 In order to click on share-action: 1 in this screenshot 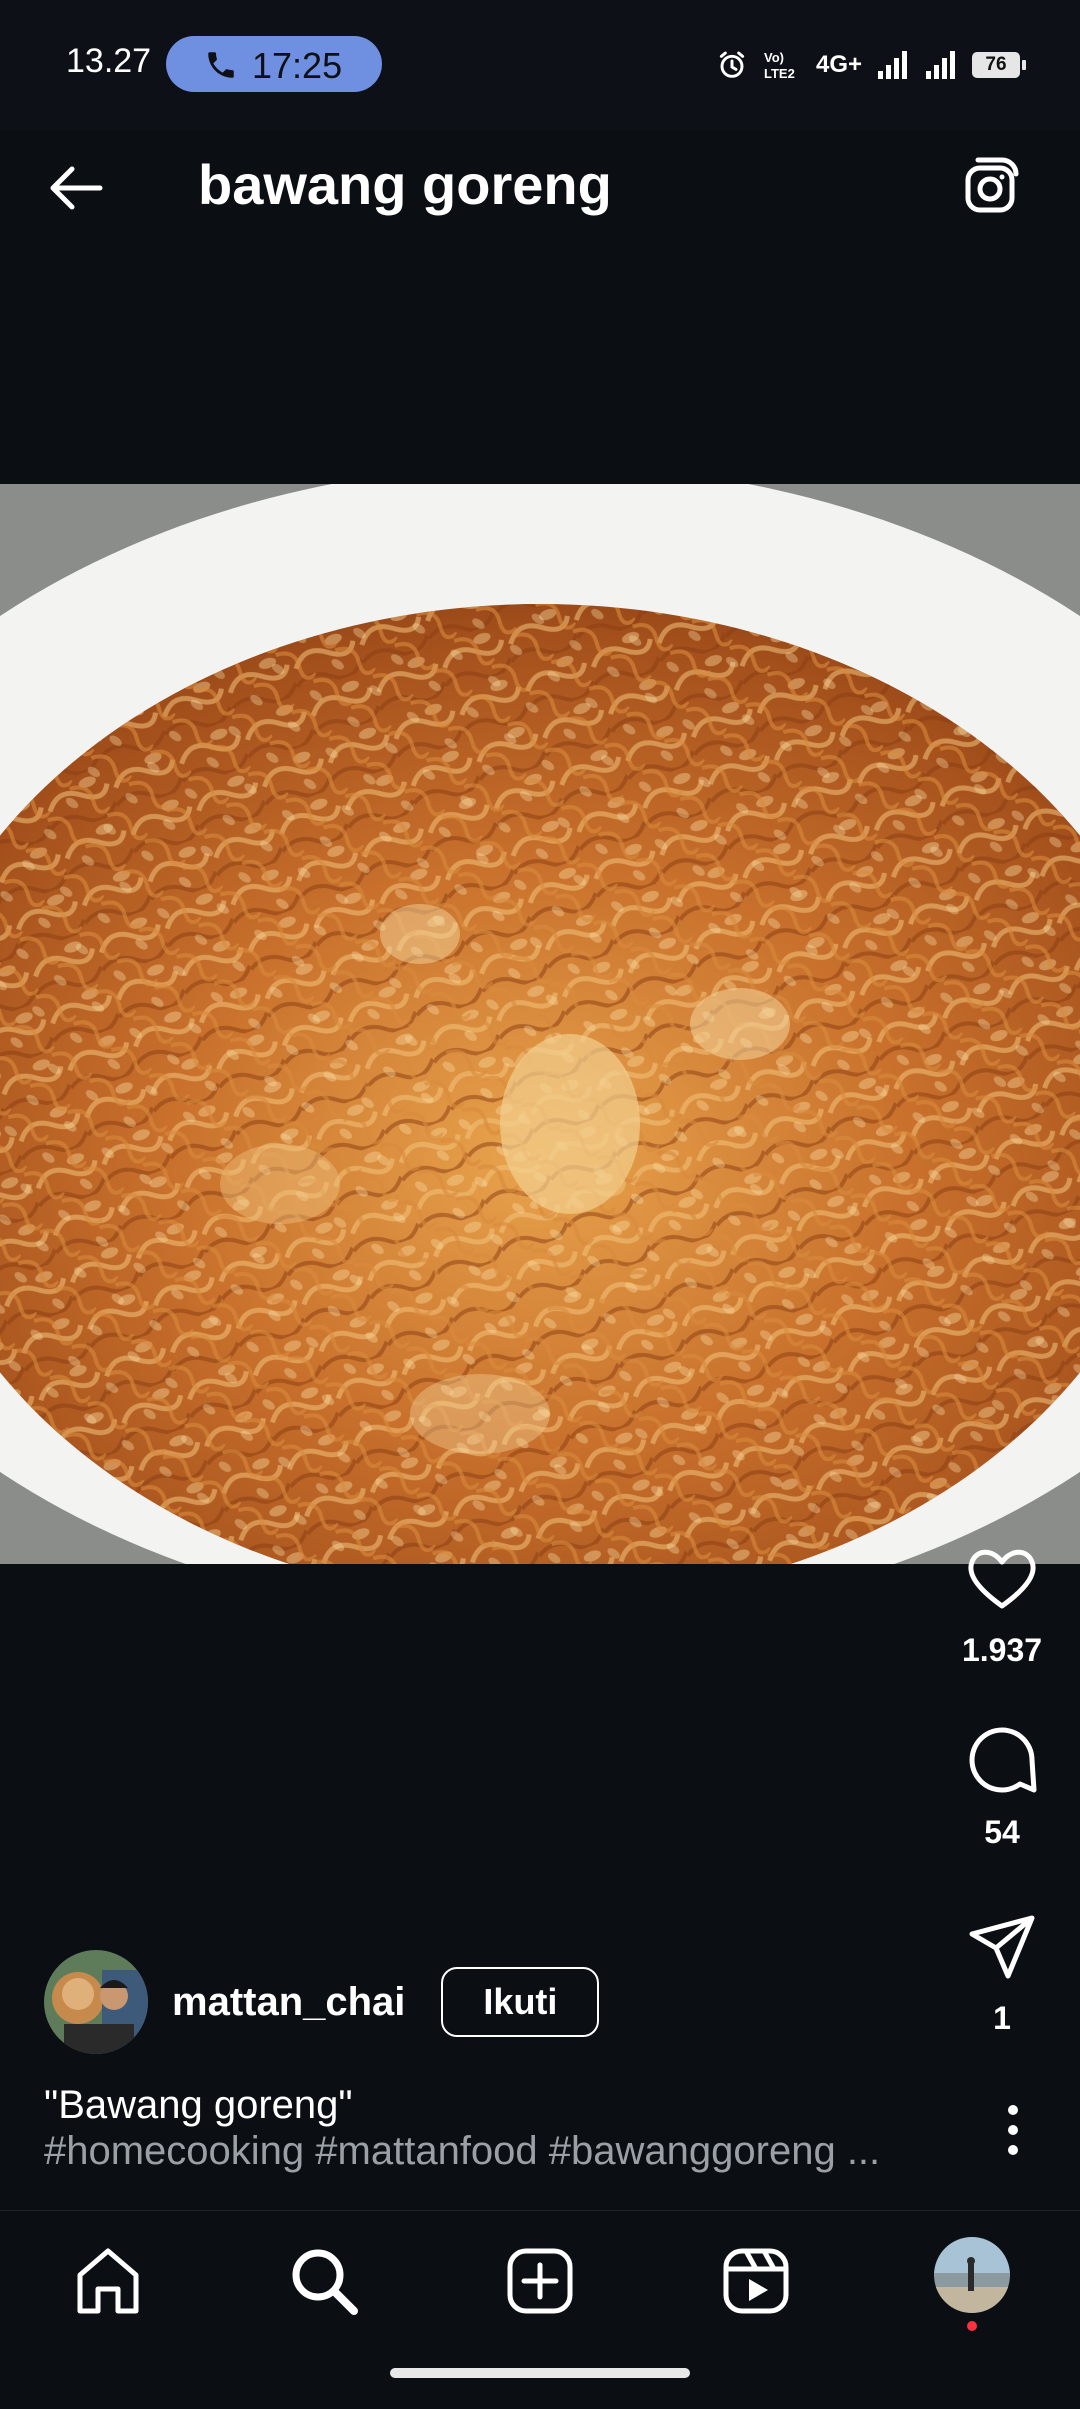, I will do `click(1002, 1971)`.